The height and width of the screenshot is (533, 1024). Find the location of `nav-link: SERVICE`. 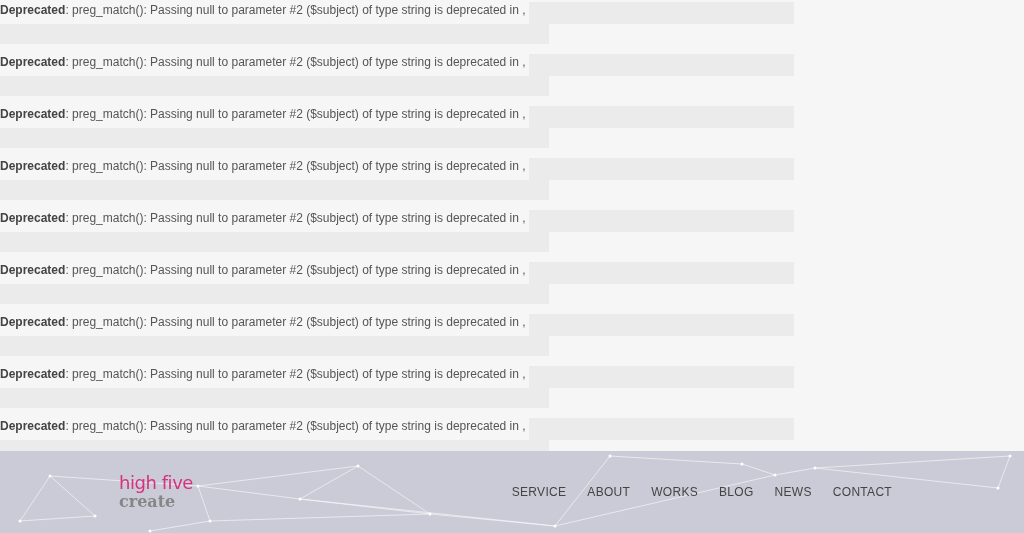

nav-link: SERVICE is located at coordinates (539, 492).